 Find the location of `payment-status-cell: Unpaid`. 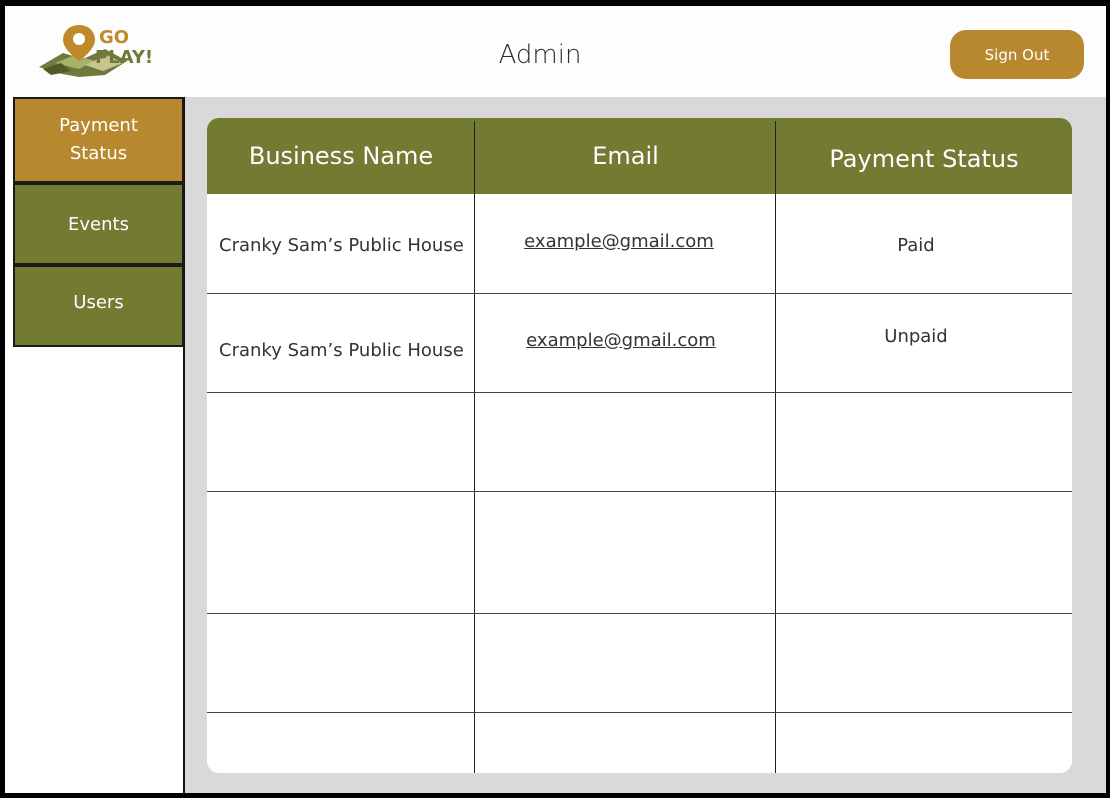

payment-status-cell: Unpaid is located at coordinates (916, 336).